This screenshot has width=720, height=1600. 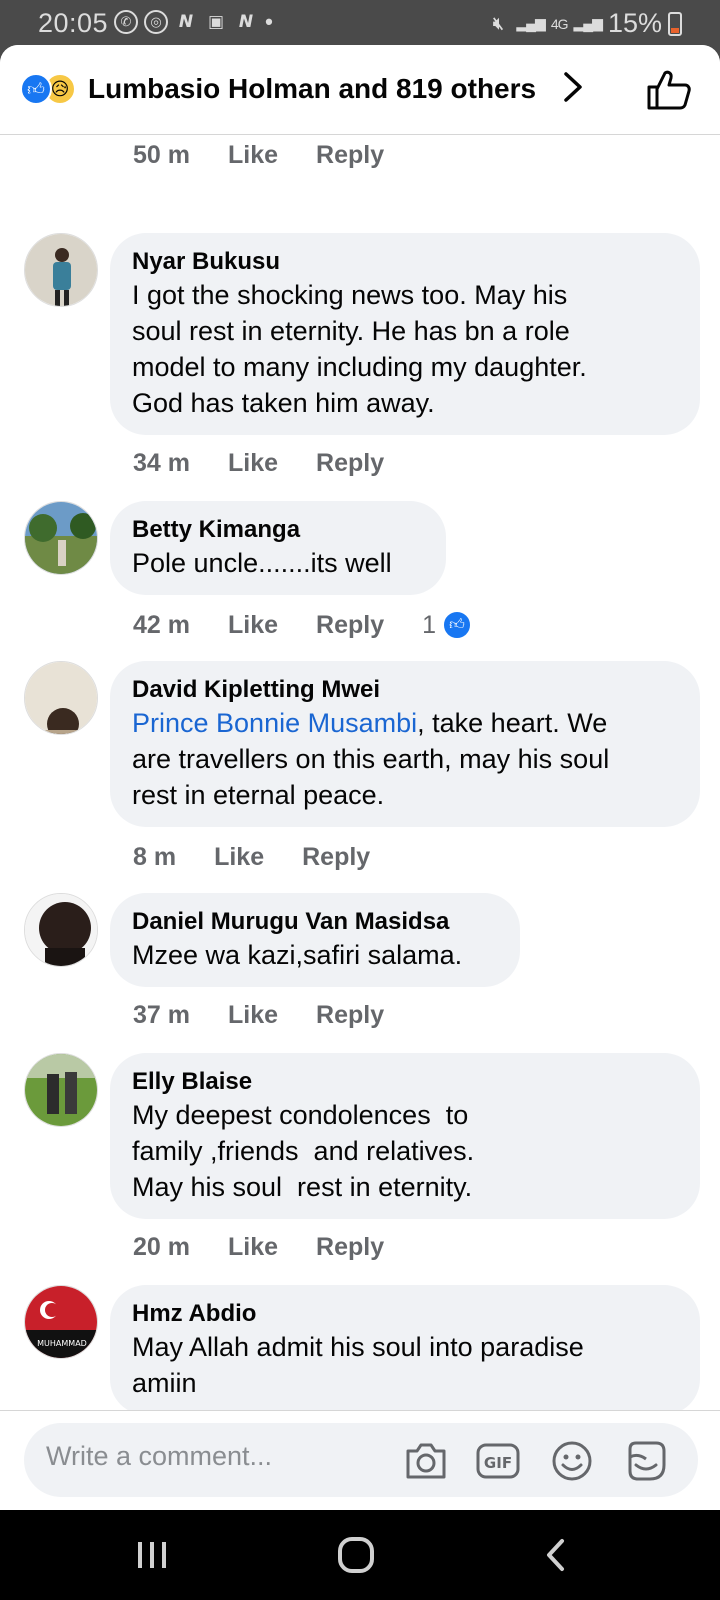 I want to click on comment-actions: 20 m Like Reply, so click(x=258, y=1247).